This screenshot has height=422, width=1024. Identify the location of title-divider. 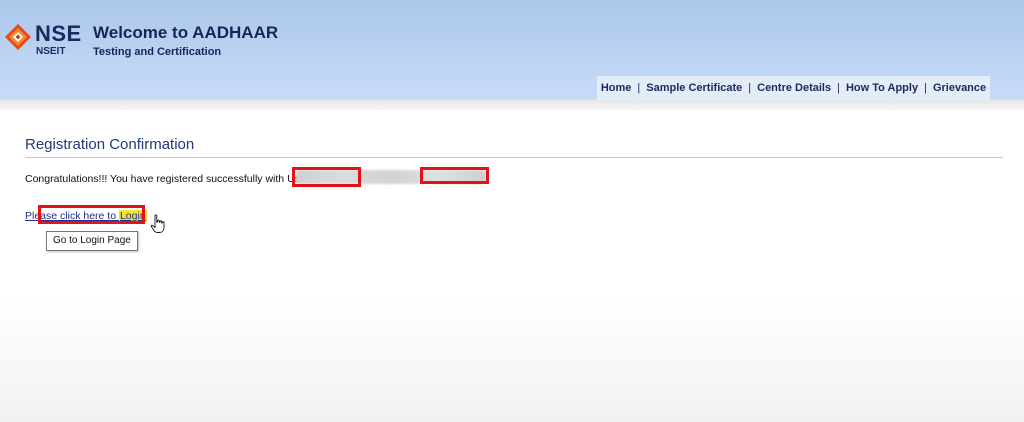
(514, 157).